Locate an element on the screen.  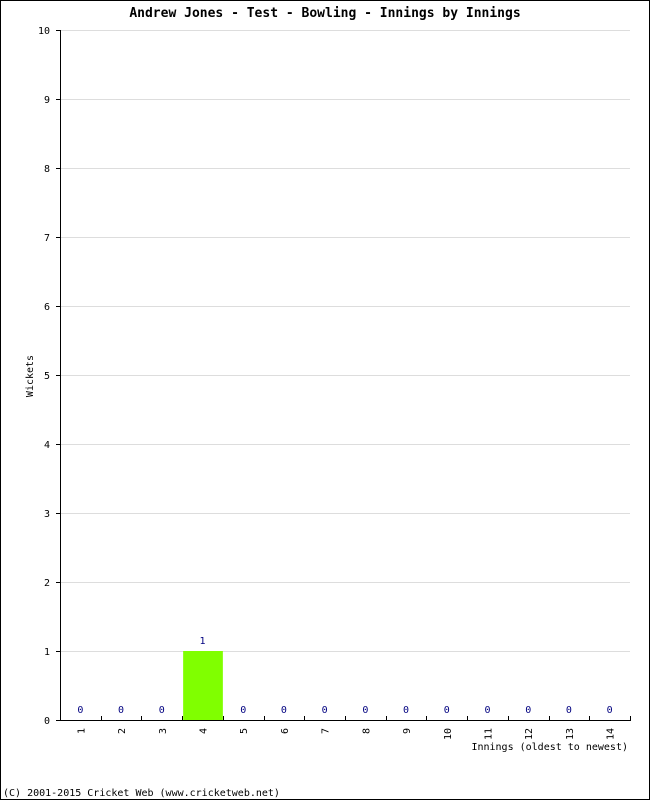
y-tick-label: 6 is located at coordinates (47, 307).